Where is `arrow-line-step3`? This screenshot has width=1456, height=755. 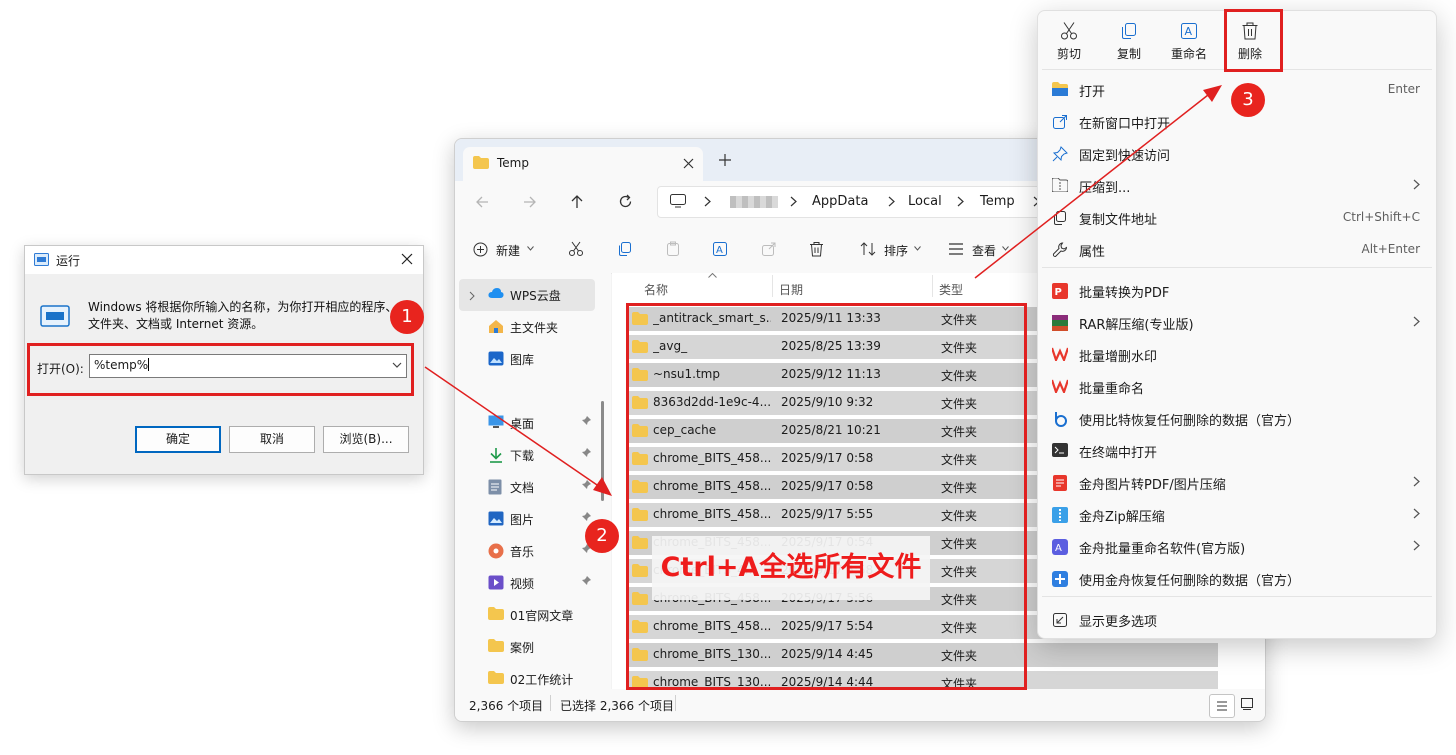 arrow-line-step3 is located at coordinates (1091, 186).